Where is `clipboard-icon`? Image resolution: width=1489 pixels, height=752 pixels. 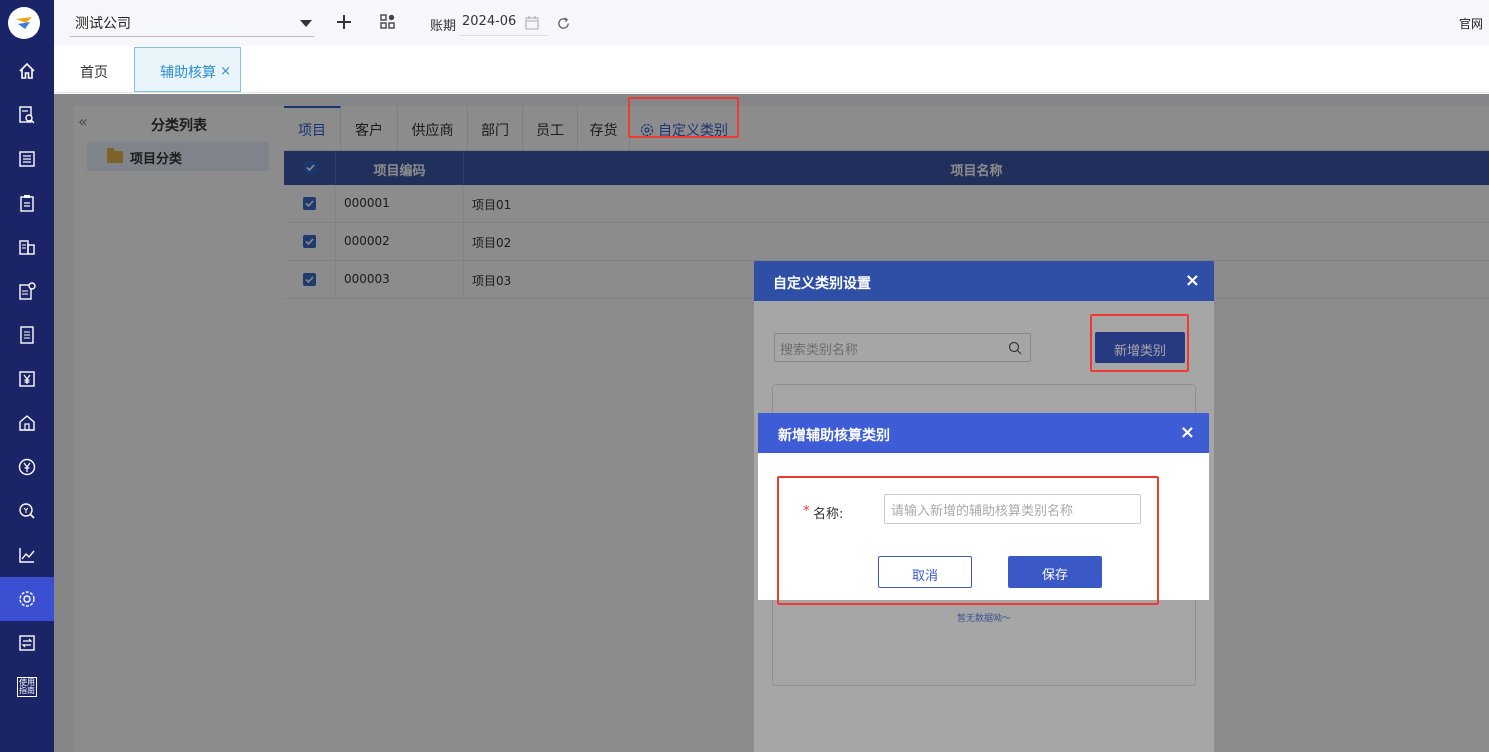 clipboard-icon is located at coordinates (27, 203).